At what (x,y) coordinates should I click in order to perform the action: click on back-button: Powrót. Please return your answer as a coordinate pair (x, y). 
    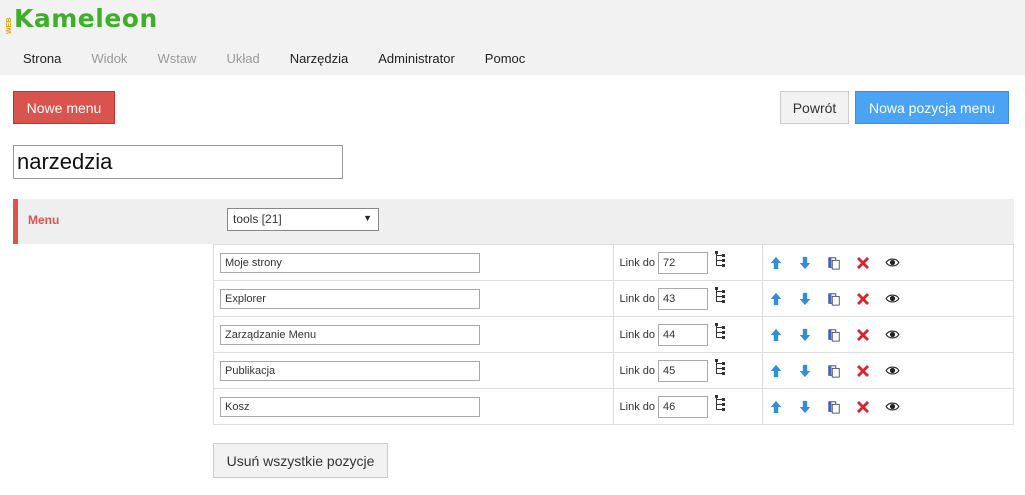
    Looking at the image, I should click on (814, 107).